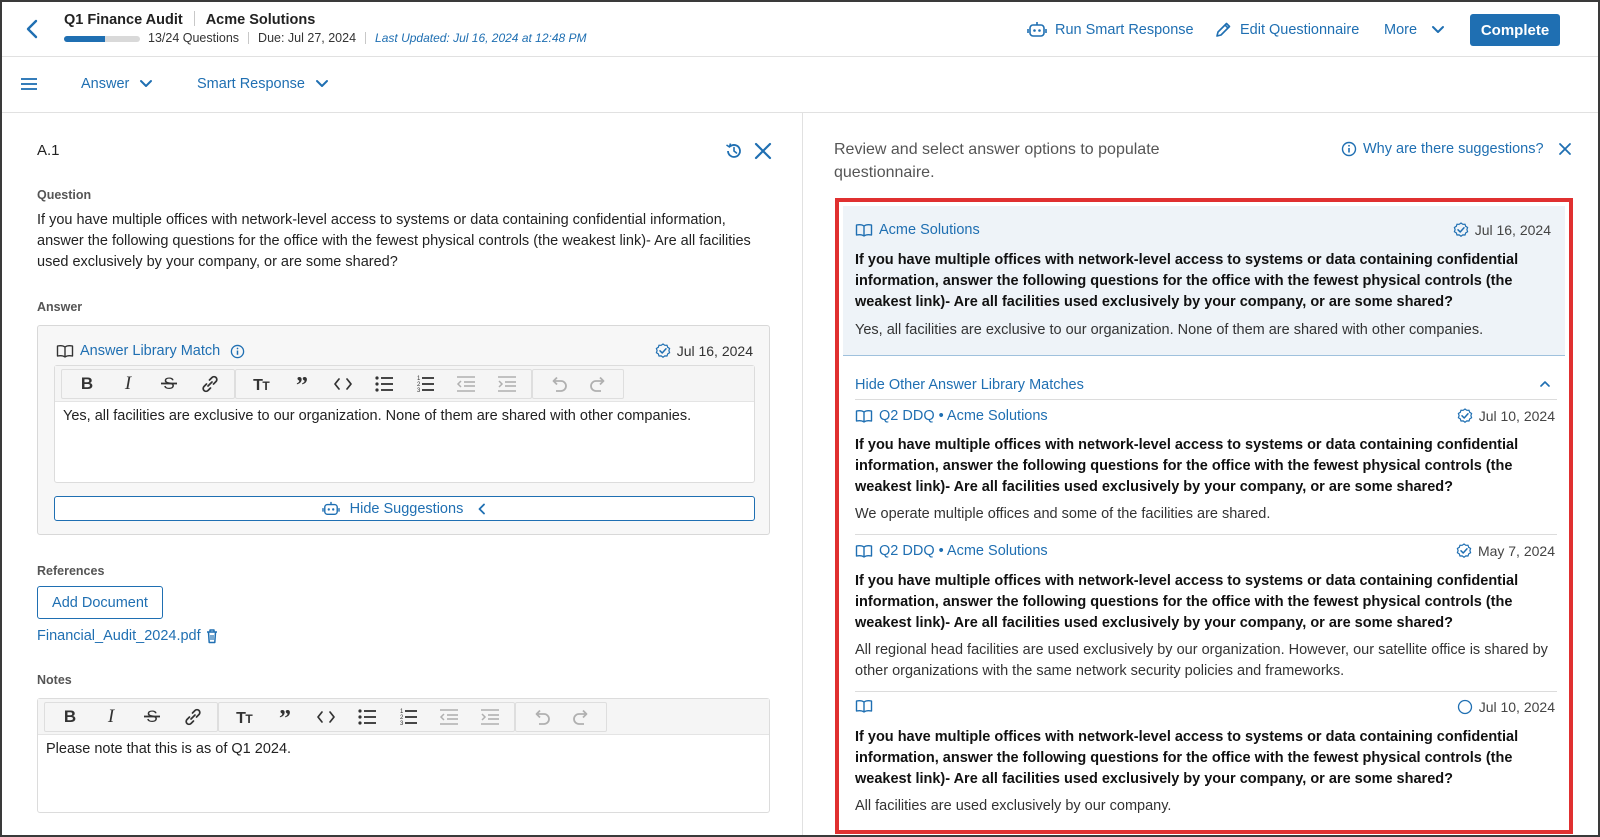  I want to click on panel-divider, so click(802, 474).